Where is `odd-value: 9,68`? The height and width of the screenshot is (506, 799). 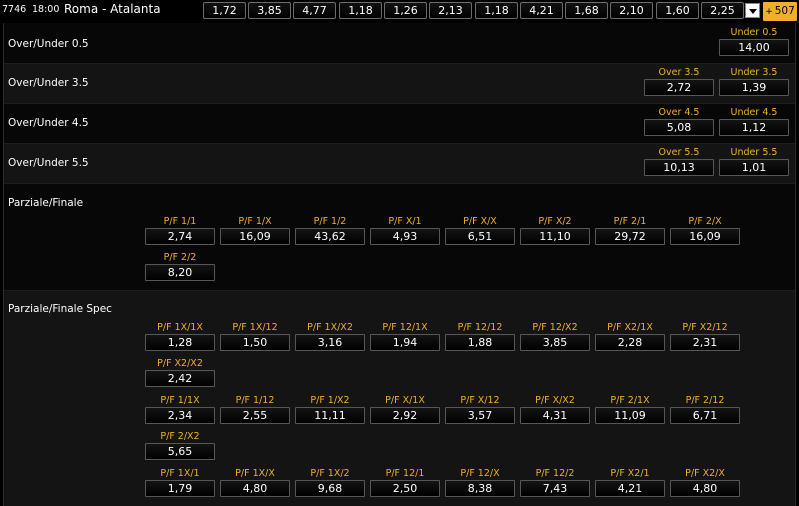
odd-value: 9,68 is located at coordinates (330, 488).